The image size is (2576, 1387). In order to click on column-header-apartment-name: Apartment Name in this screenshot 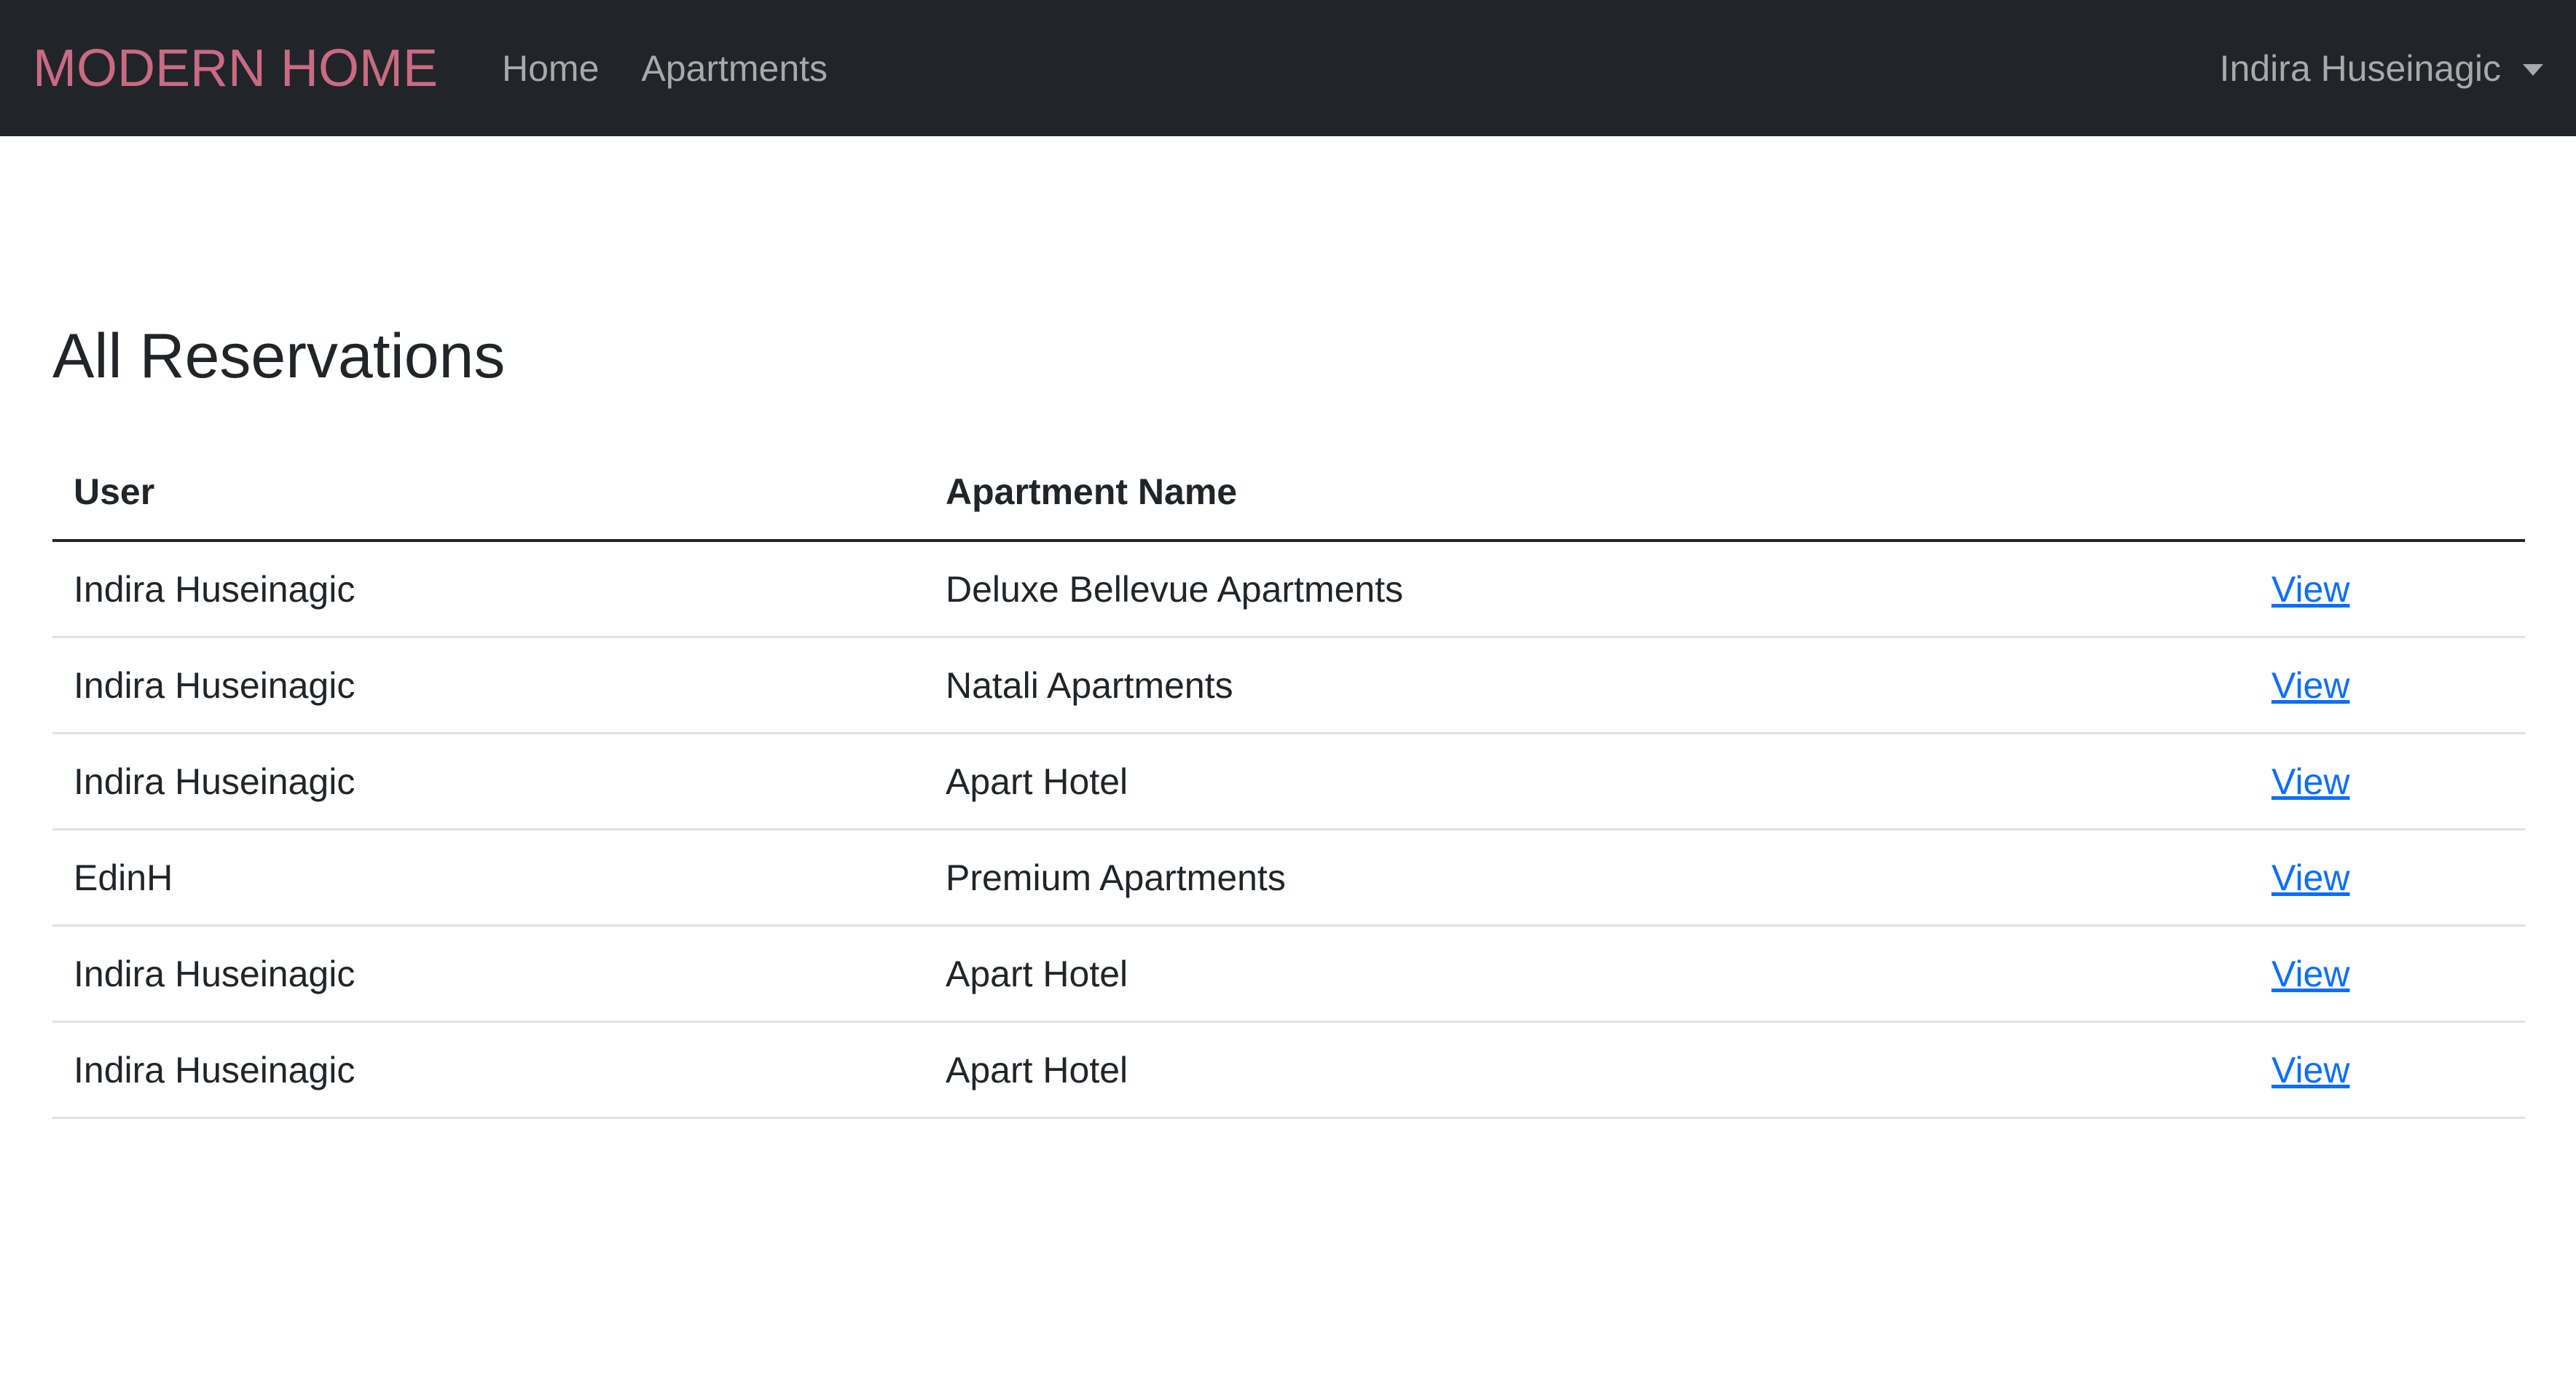, I will do `click(1587, 493)`.